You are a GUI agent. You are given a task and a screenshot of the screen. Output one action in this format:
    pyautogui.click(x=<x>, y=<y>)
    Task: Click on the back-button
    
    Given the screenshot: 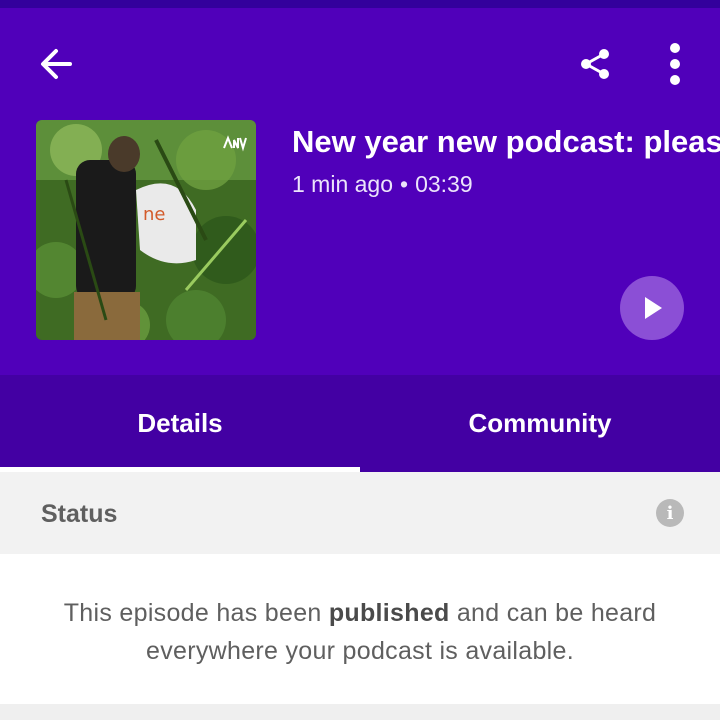 What is the action you would take?
    pyautogui.click(x=56, y=64)
    